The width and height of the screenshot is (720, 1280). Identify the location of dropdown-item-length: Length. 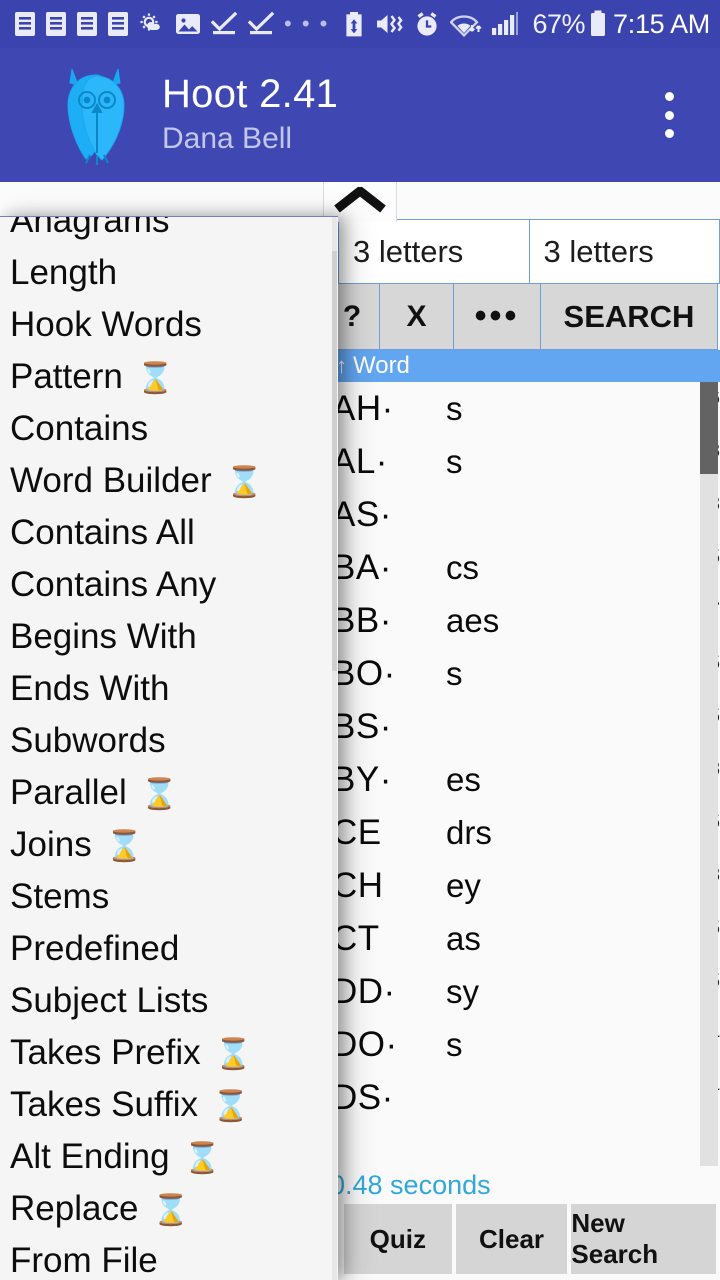
(169, 273).